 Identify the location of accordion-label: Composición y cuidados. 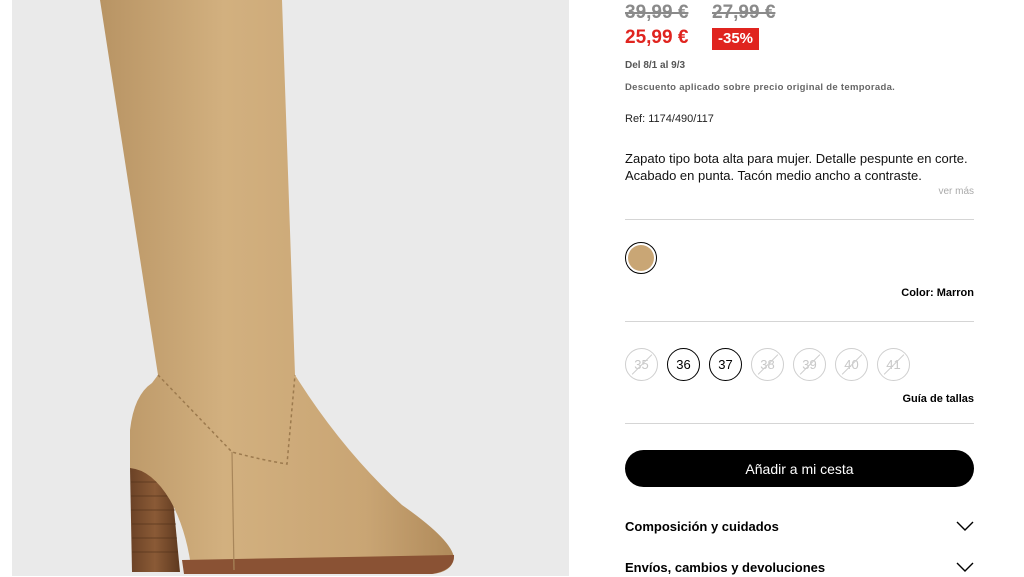
(702, 526).